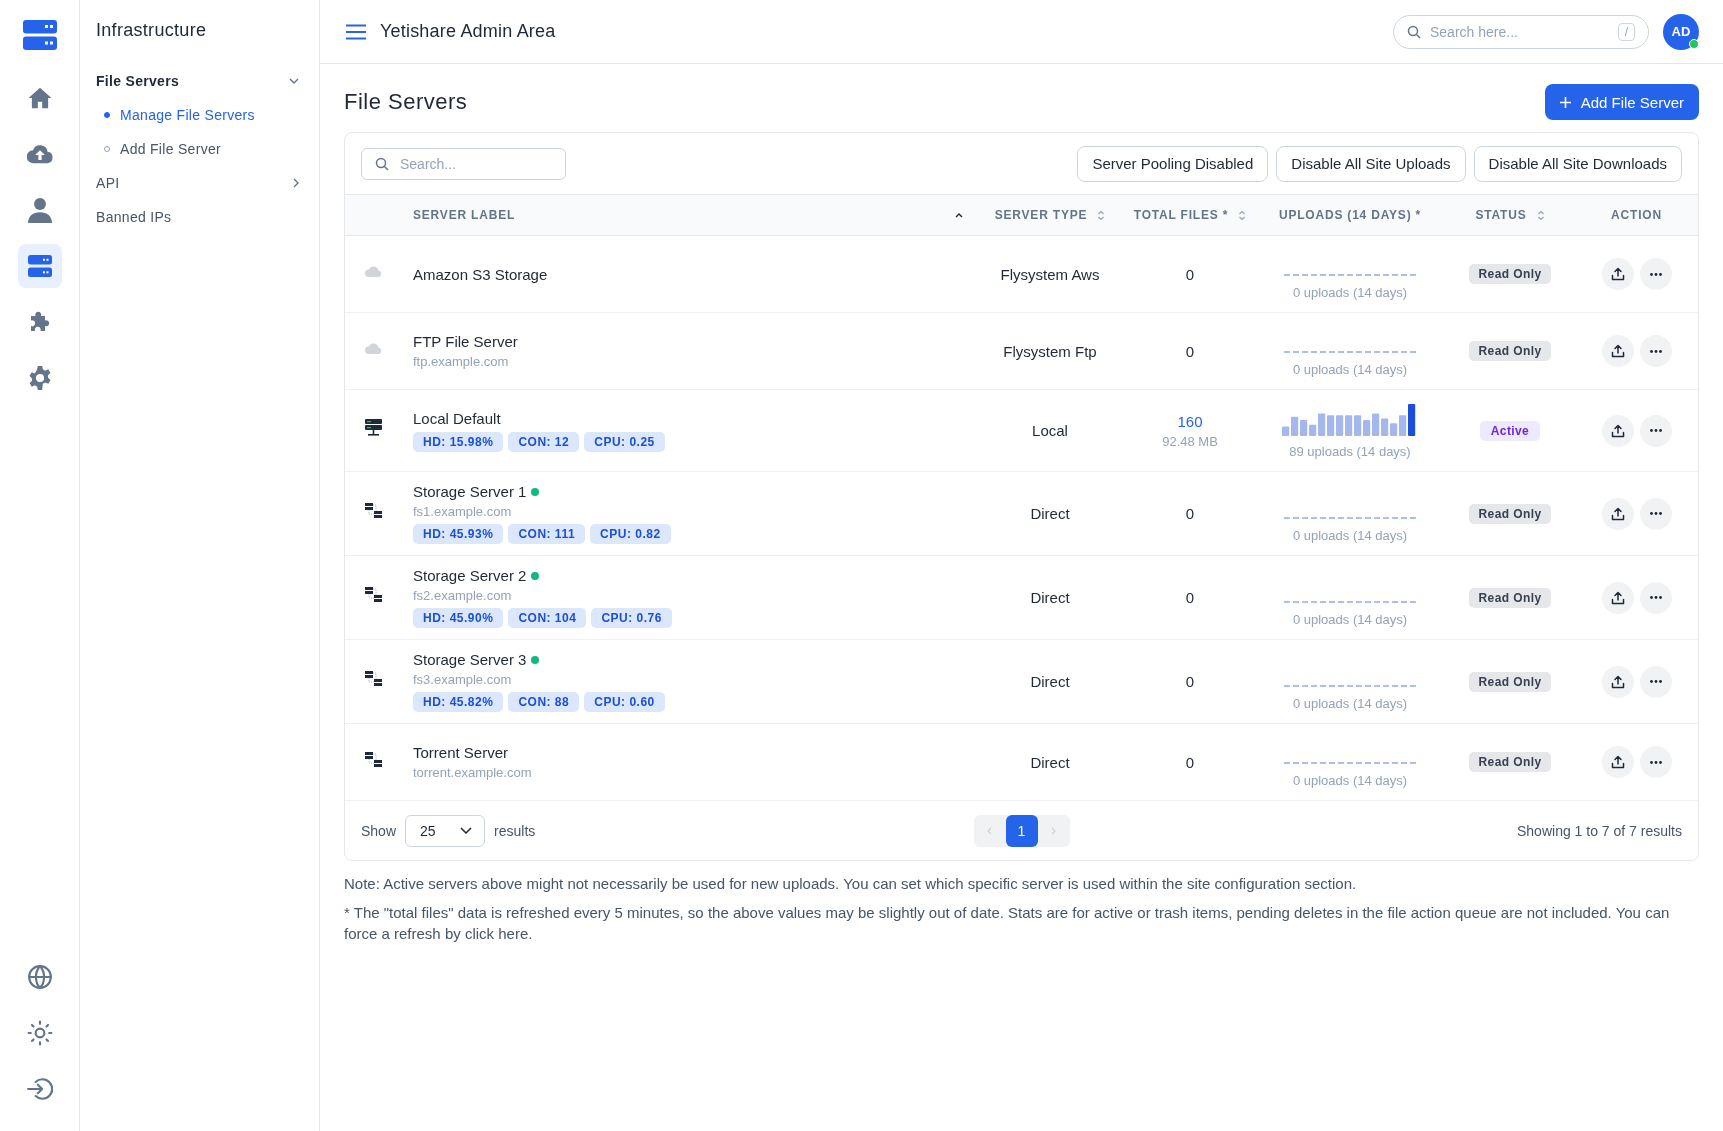  I want to click on logo-icon, so click(39, 35).